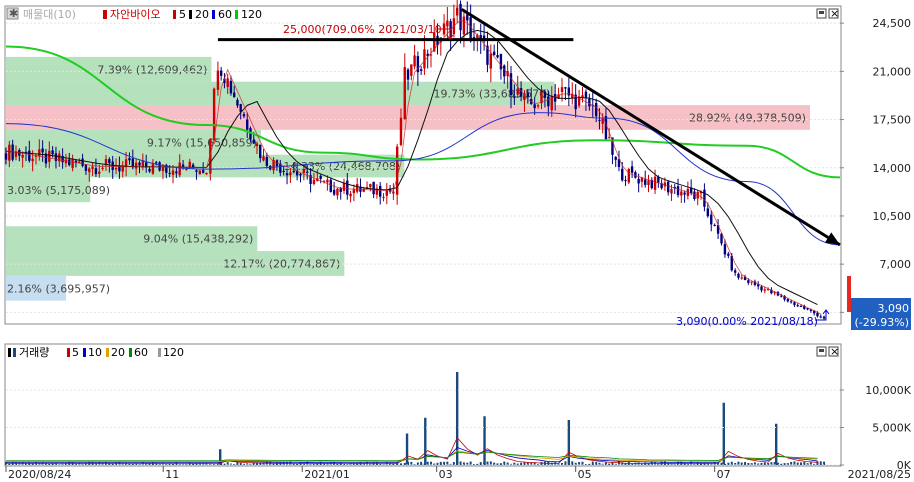 The height and width of the screenshot is (482, 914). Describe the element at coordinates (724, 474) in the screenshot. I see `date-tick-label: 07` at that location.